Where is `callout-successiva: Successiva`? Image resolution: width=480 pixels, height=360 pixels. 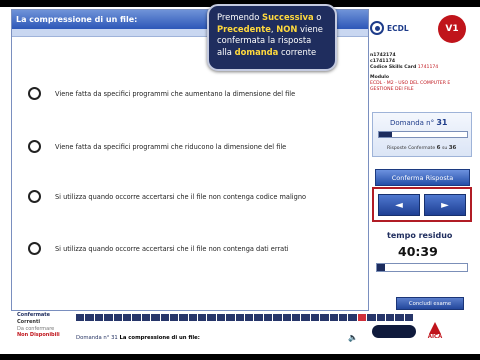 callout-successiva: Successiva is located at coordinates (288, 17).